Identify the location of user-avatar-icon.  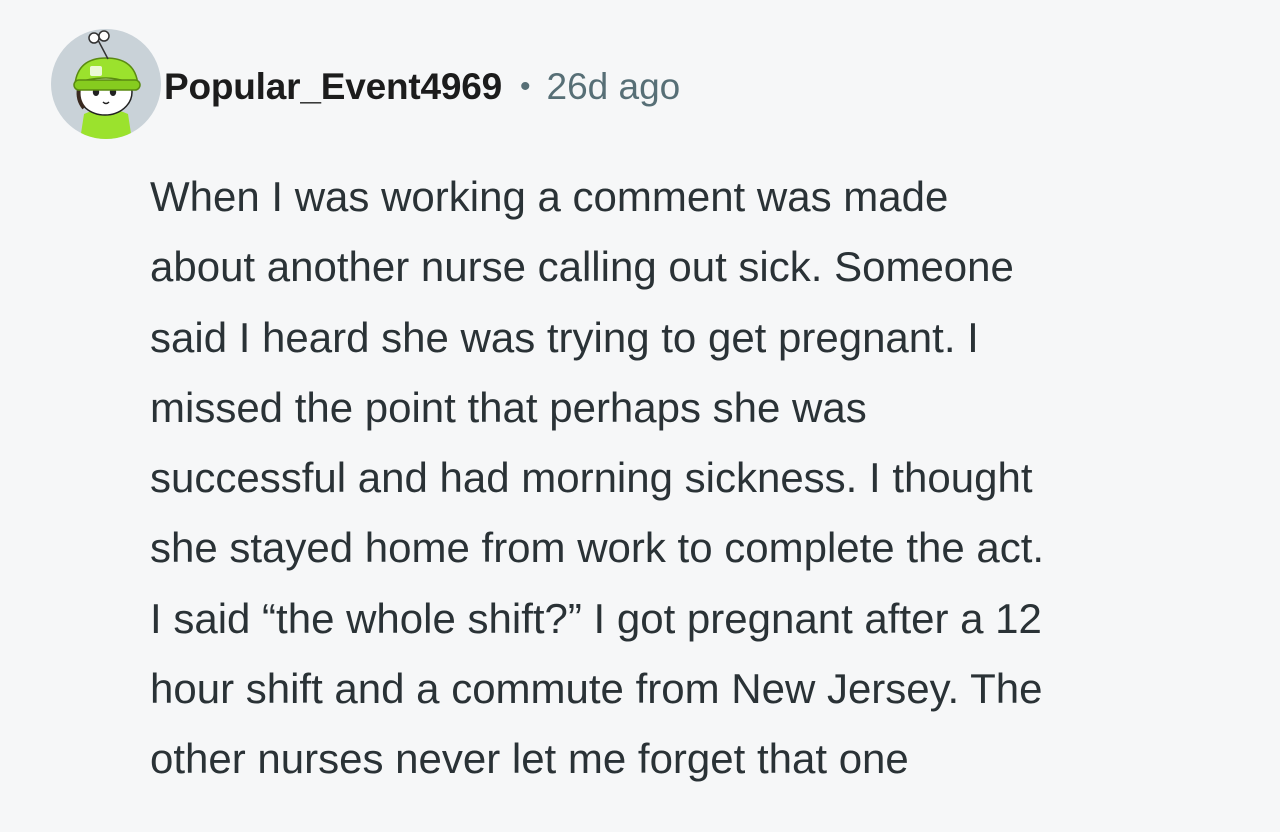
(106, 84).